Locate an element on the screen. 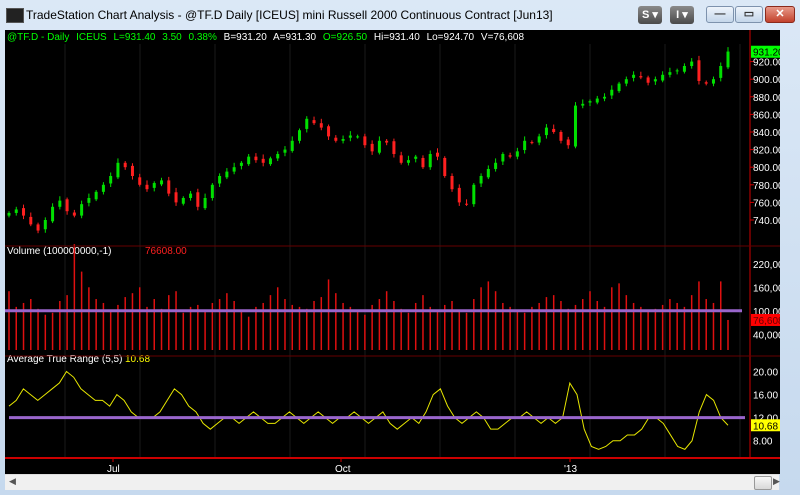 The width and height of the screenshot is (800, 495). atr-tick-label: 20.00 is located at coordinates (765, 373).